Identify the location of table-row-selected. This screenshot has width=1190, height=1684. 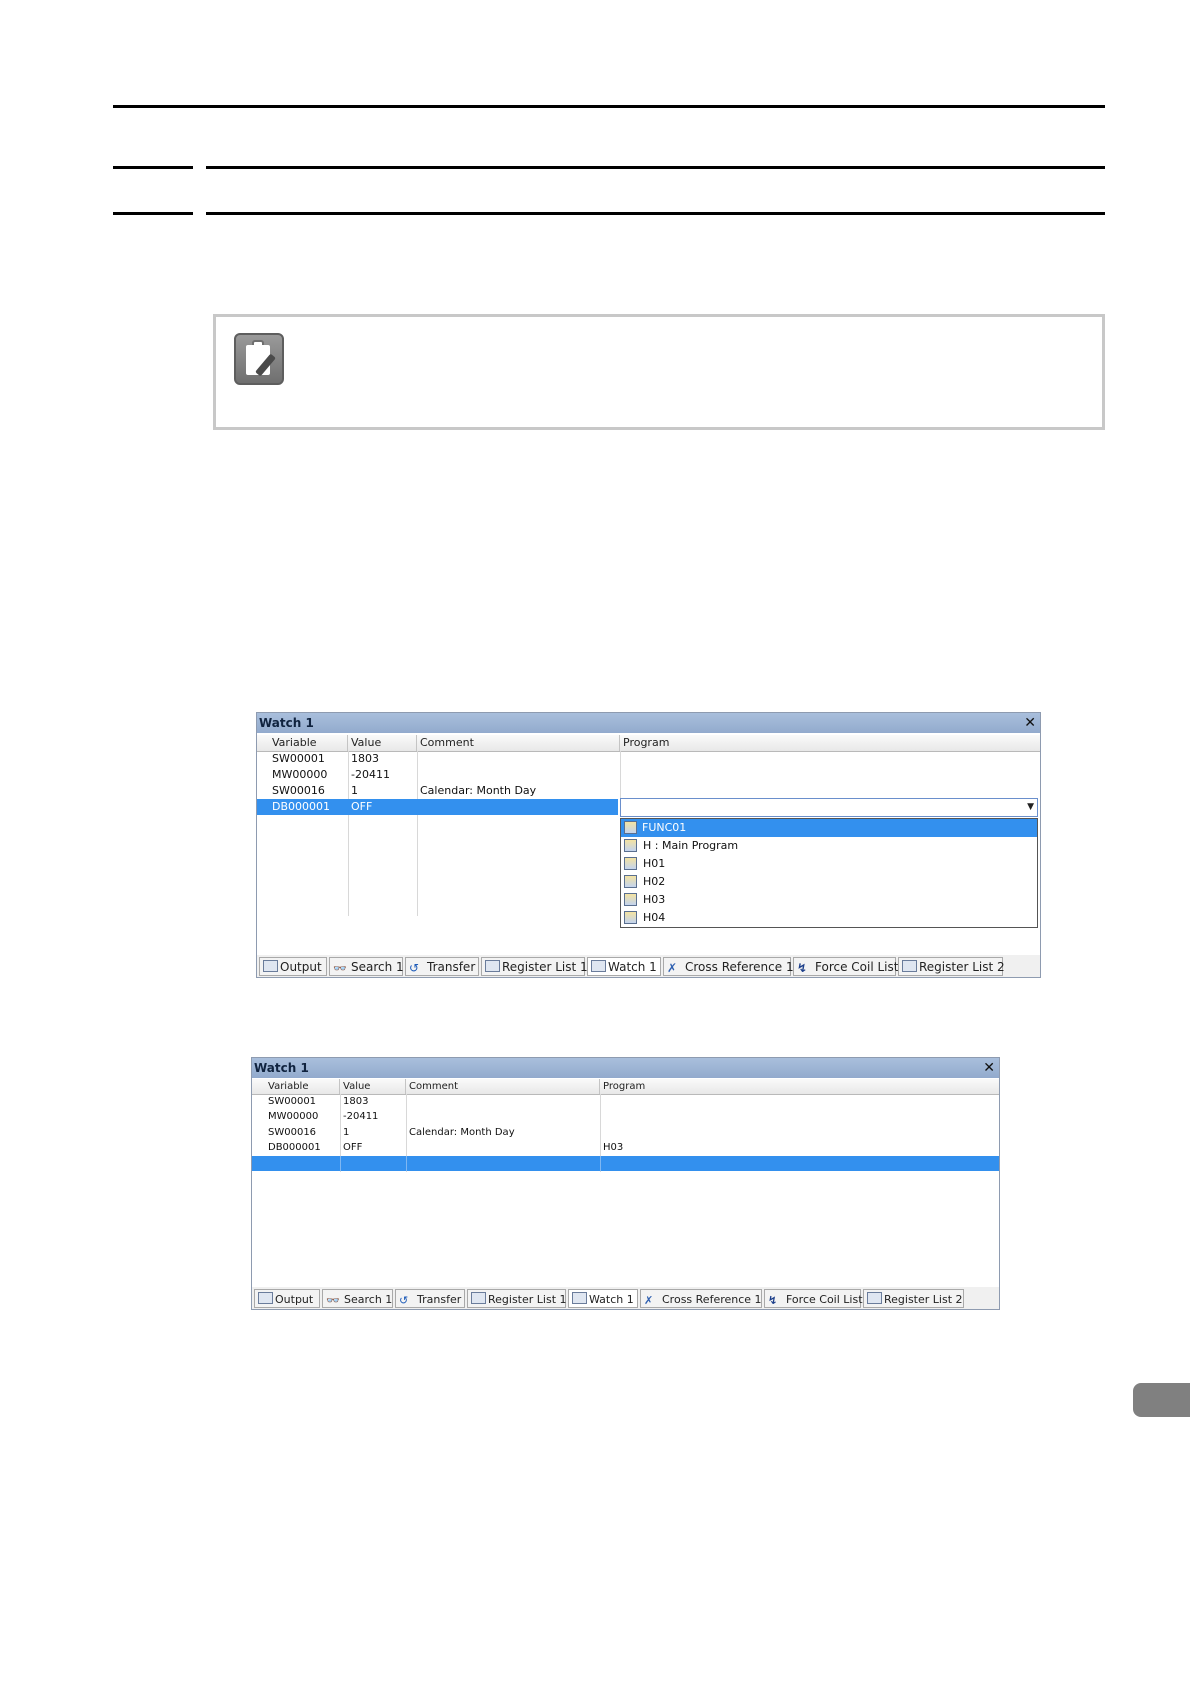
(625, 1163).